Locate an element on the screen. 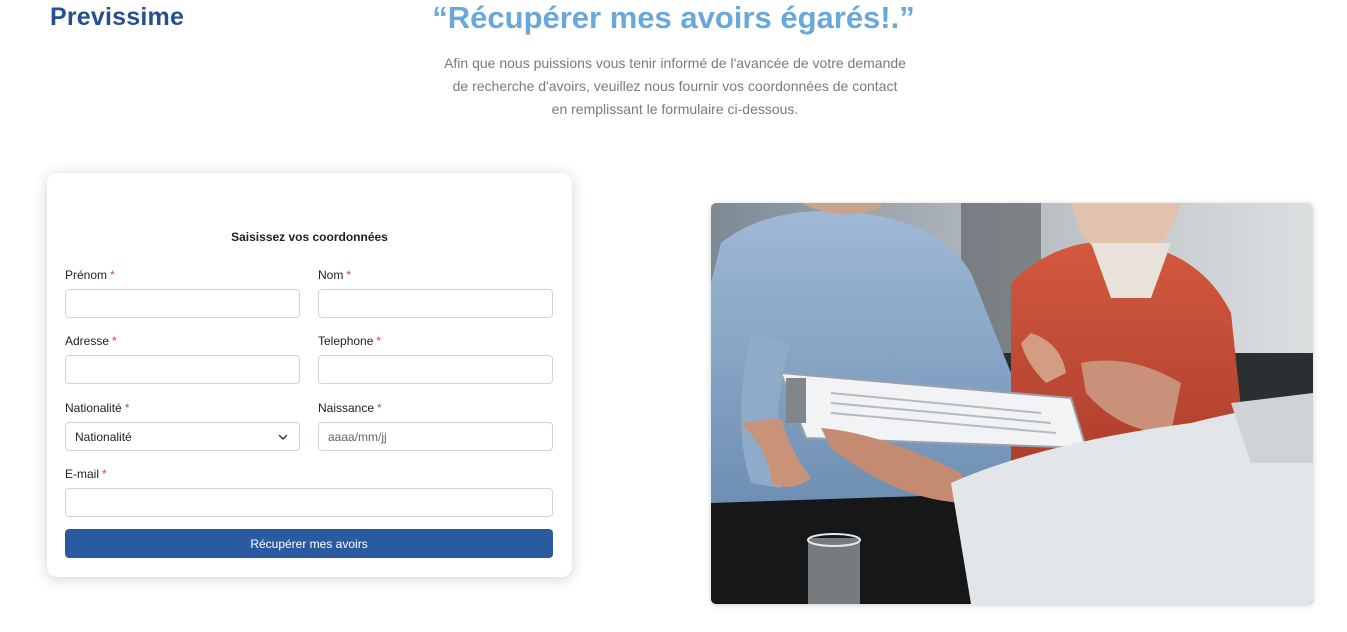  nationalite-label: Nationalité * is located at coordinates (97, 408).